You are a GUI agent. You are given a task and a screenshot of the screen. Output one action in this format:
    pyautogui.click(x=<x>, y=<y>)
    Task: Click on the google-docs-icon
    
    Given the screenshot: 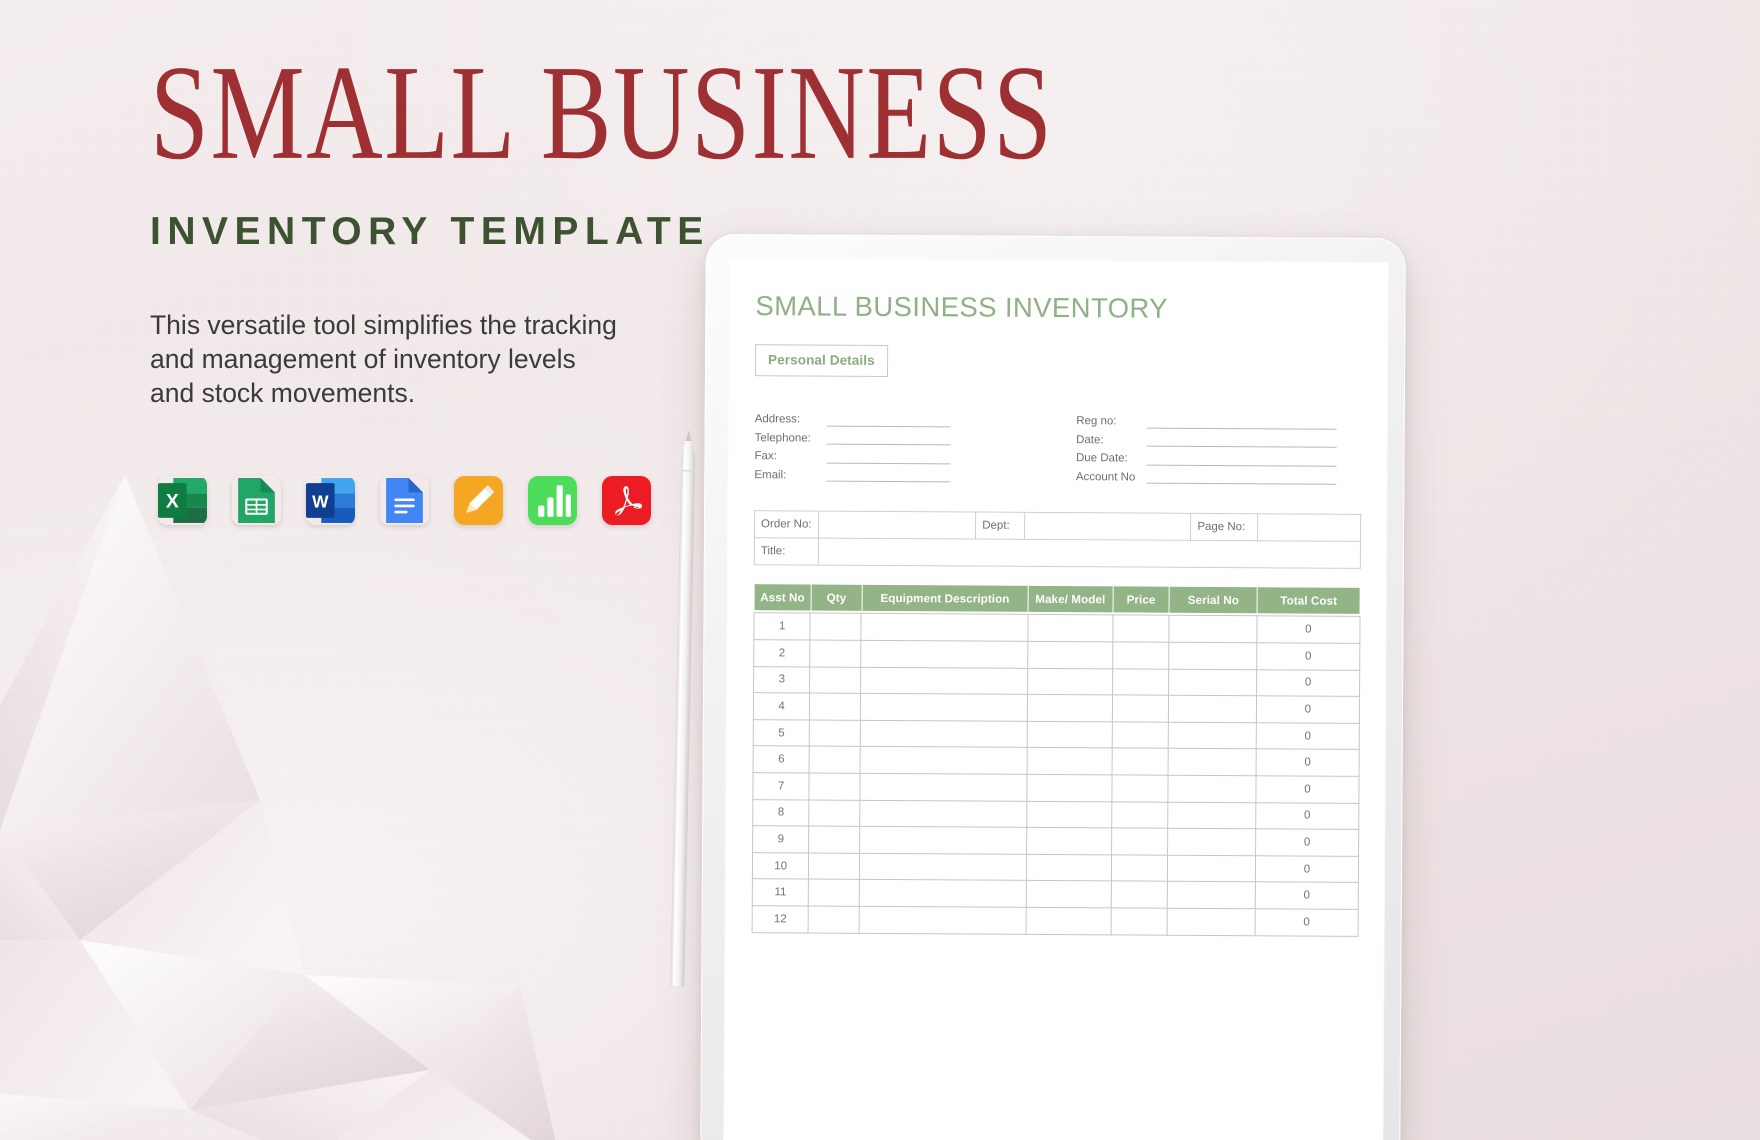 What is the action you would take?
    pyautogui.click(x=404, y=500)
    